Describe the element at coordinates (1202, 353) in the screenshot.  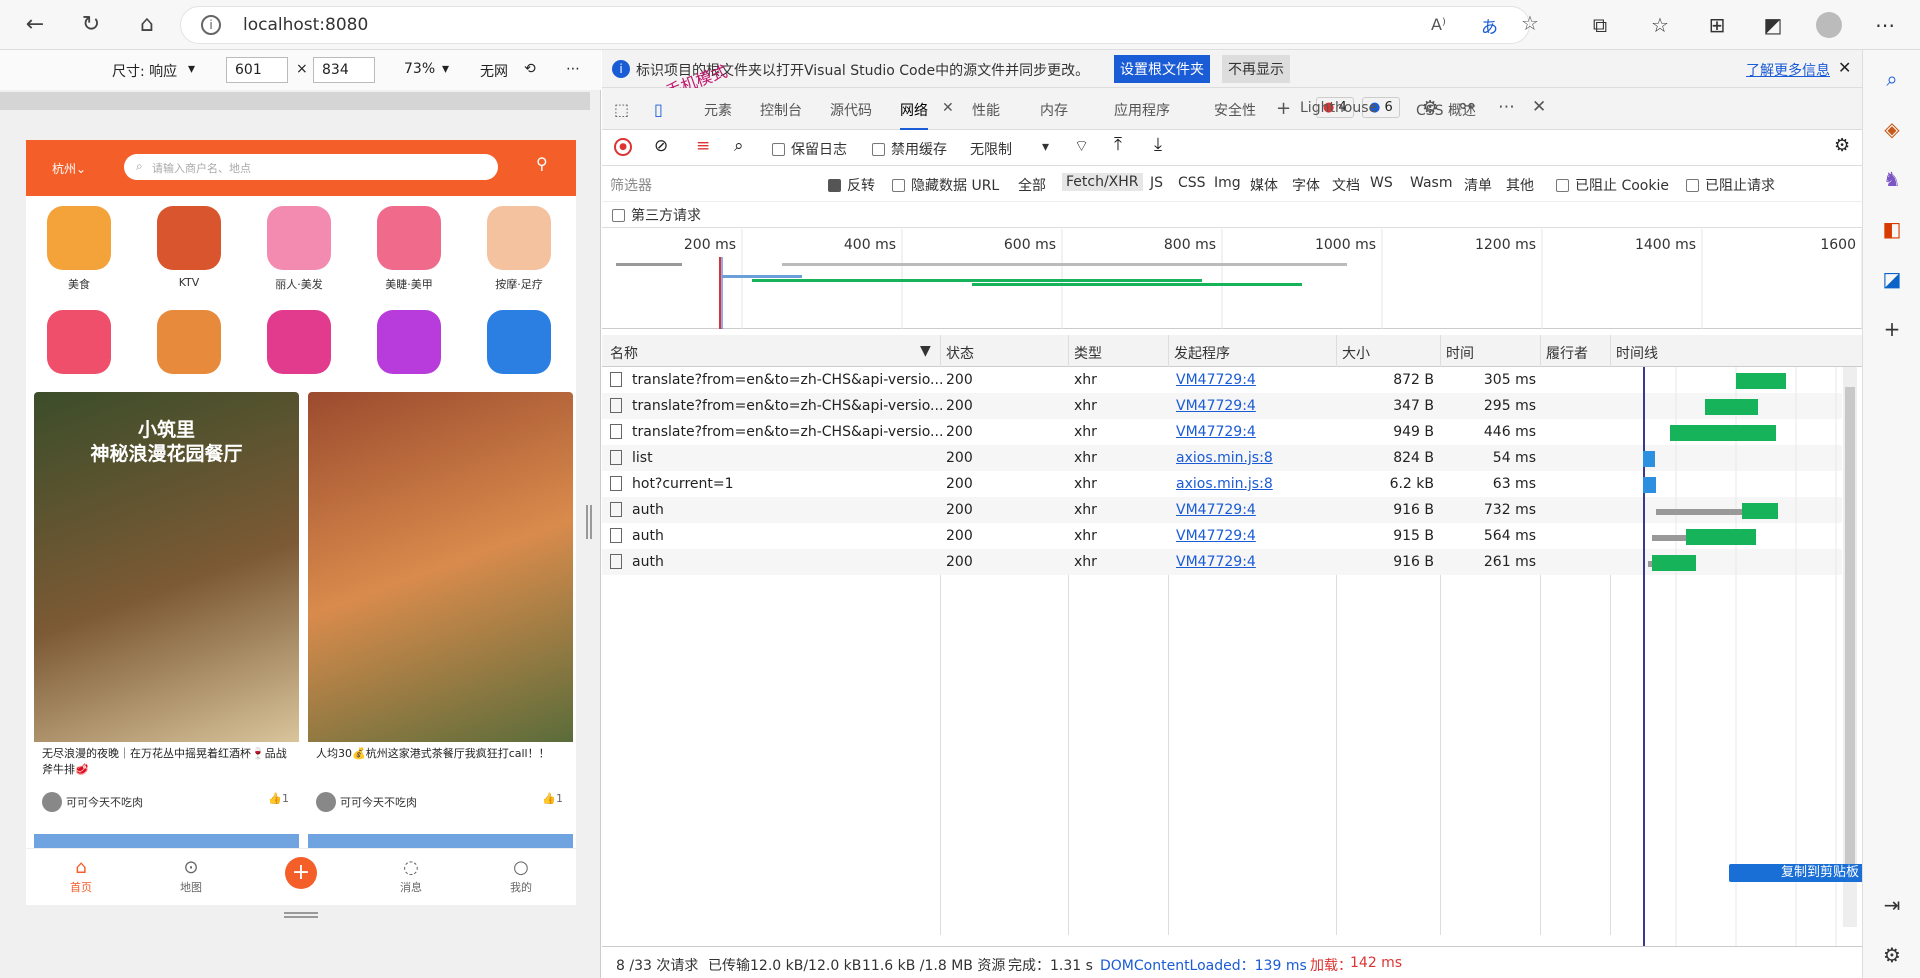
I see `column-header-3: 发起程序` at that location.